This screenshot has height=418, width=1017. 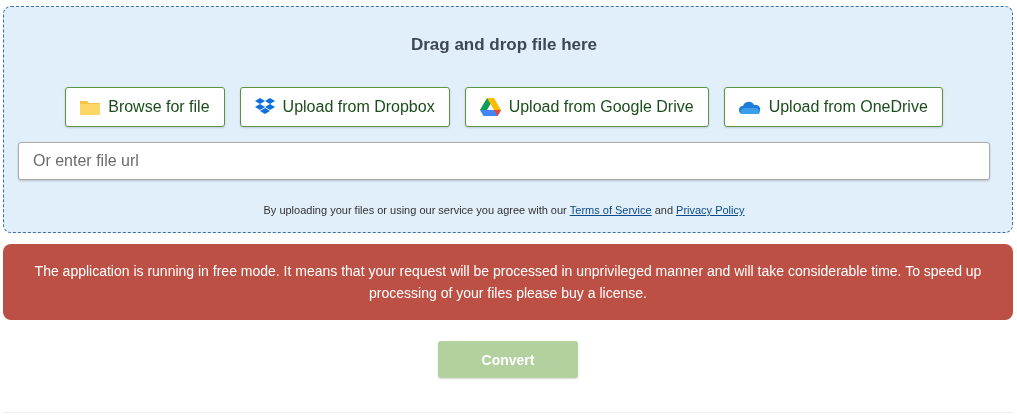 What do you see at coordinates (586, 107) in the screenshot?
I see `upload-source-button: Upload from Google Drive` at bounding box center [586, 107].